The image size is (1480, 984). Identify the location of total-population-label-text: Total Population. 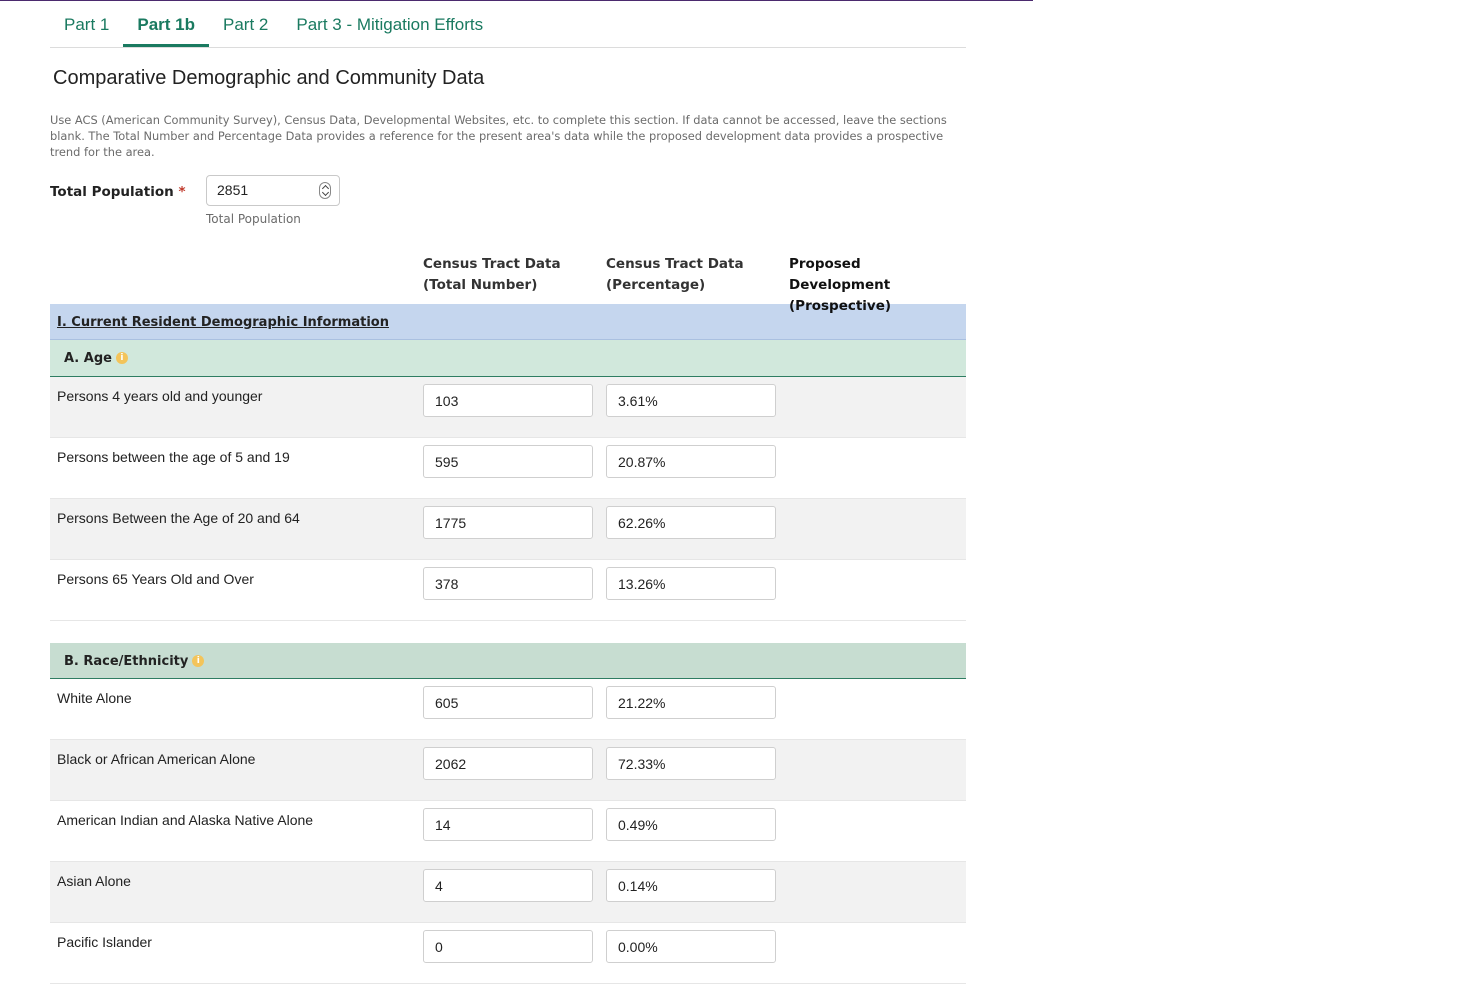
(112, 192).